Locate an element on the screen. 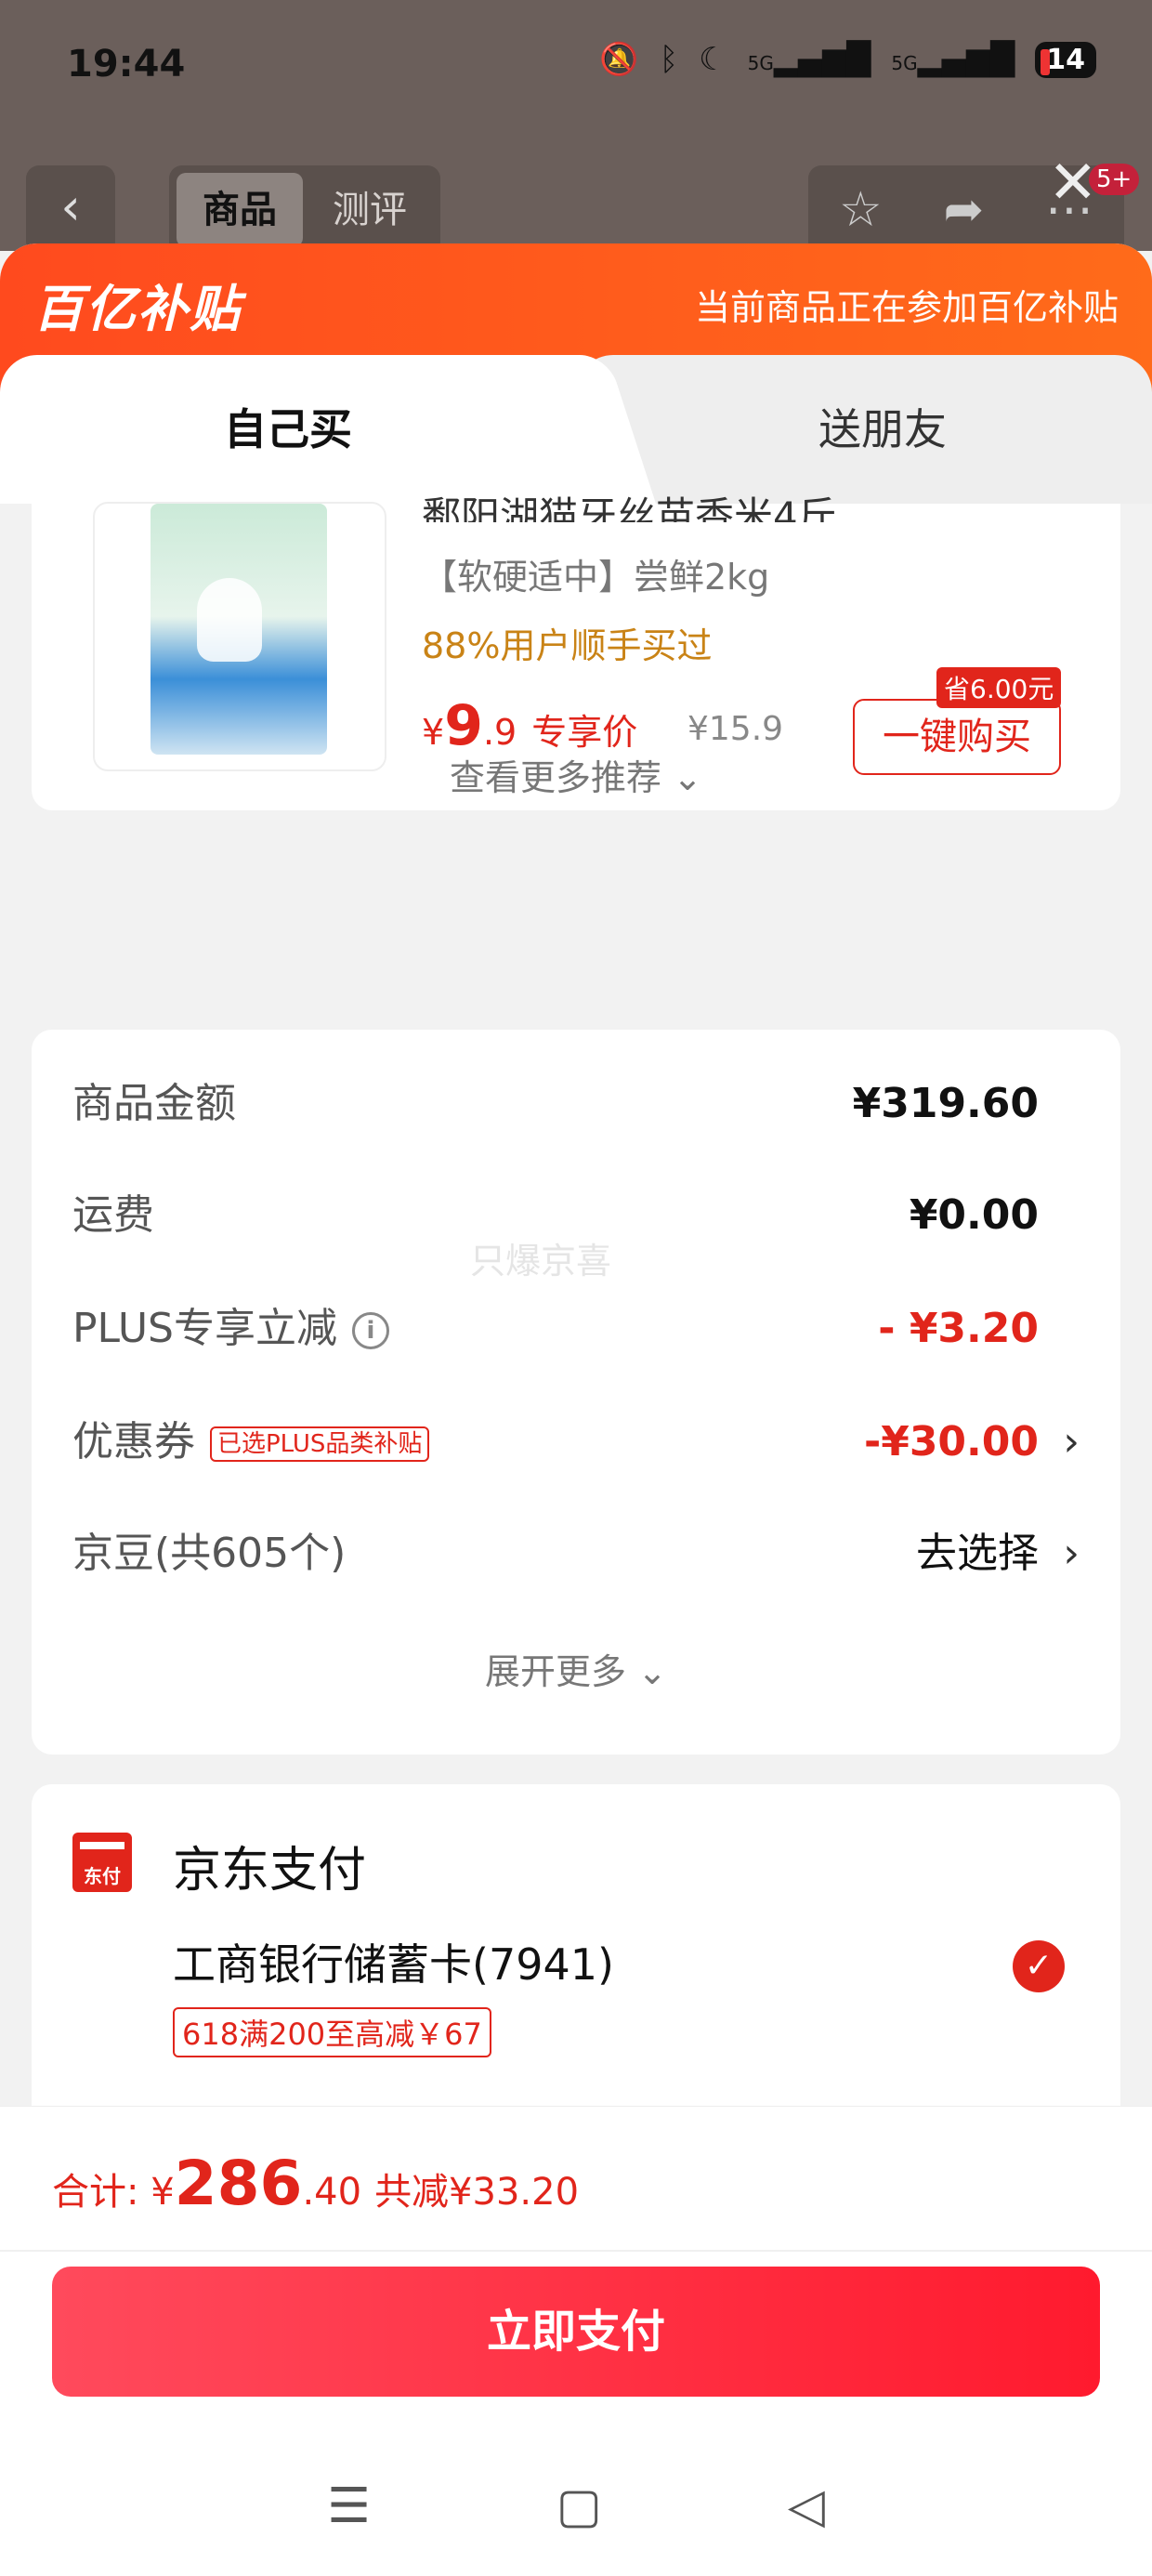 This screenshot has width=1152, height=2576. buy-tabs: 送朋友 自己买 is located at coordinates (576, 429).